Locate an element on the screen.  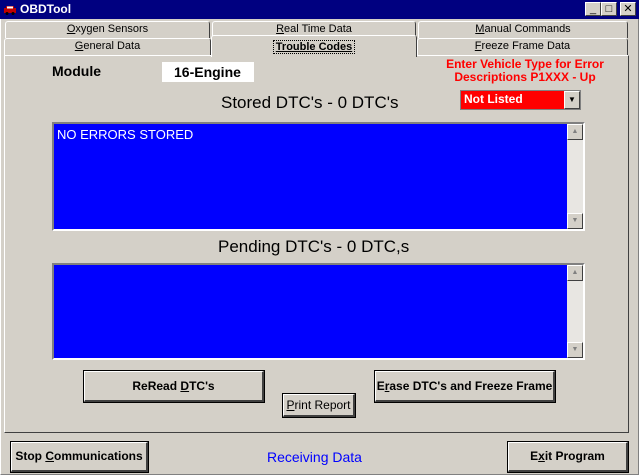
button-label-accel: C is located at coordinates (49, 456).